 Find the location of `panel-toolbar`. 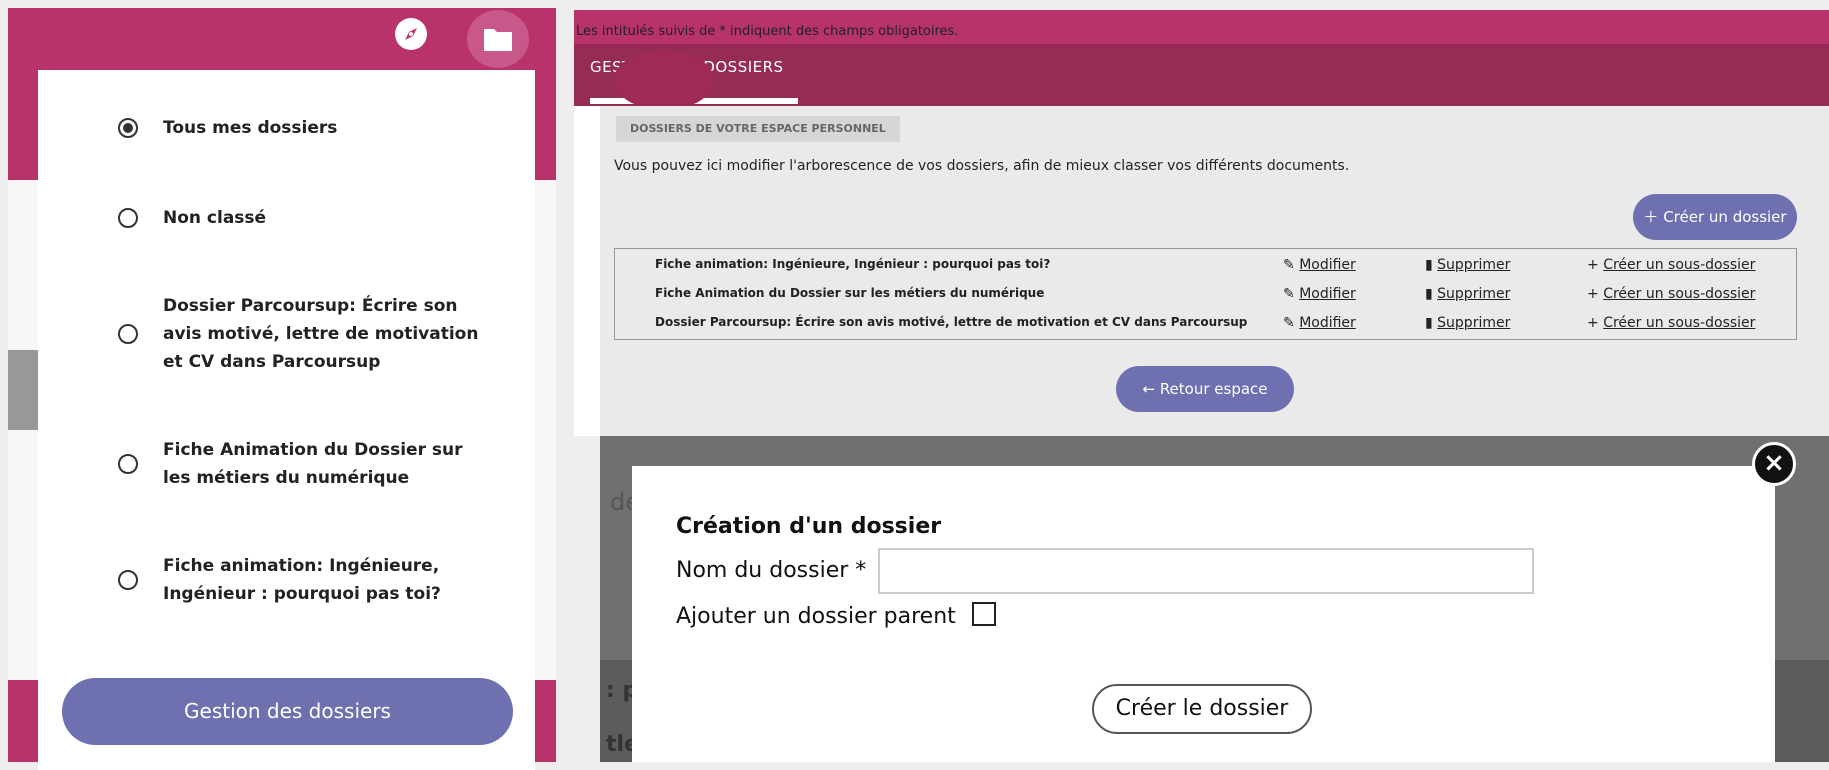

panel-toolbar is located at coordinates (470, 40).